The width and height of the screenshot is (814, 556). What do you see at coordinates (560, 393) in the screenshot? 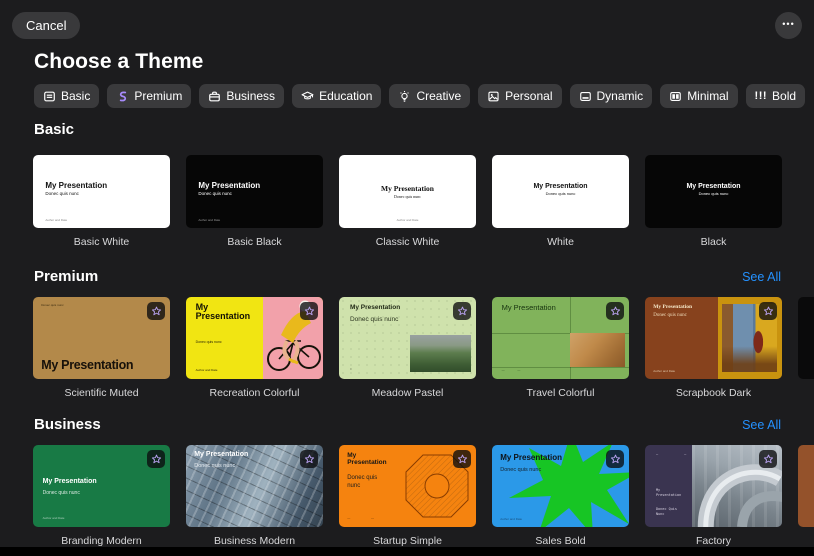
I see `theme-name-label: Travel Colorful` at bounding box center [560, 393].